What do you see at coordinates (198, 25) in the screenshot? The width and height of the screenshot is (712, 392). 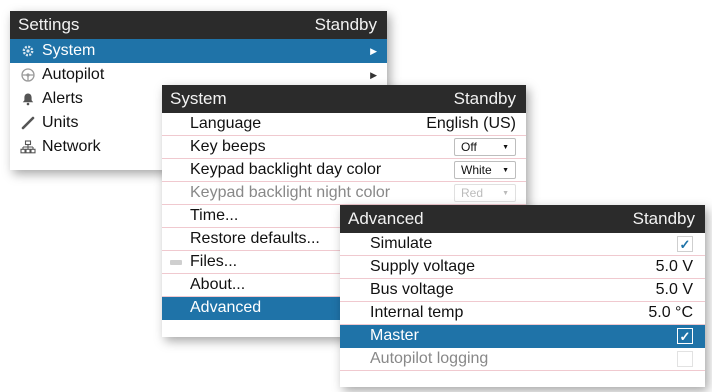 I see `settings-titlebar: Settings Standby` at bounding box center [198, 25].